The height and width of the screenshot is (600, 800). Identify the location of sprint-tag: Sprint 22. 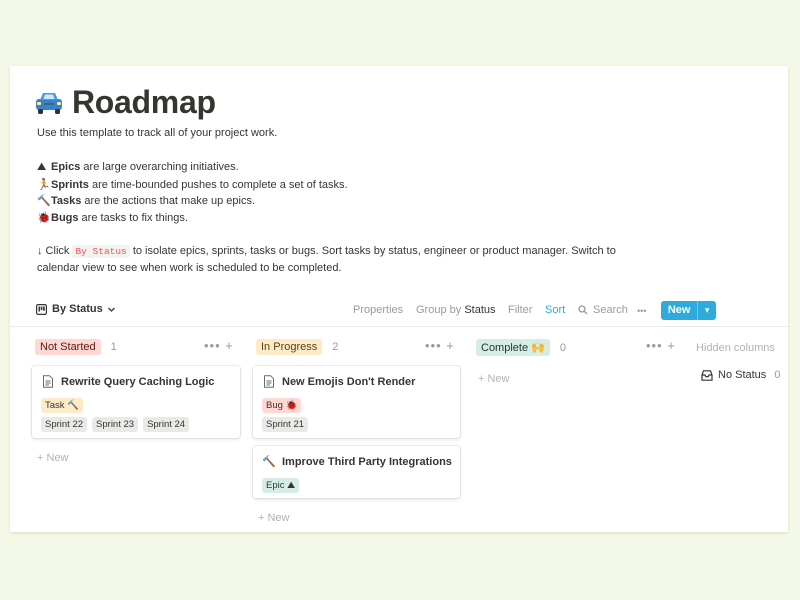
(64, 424).